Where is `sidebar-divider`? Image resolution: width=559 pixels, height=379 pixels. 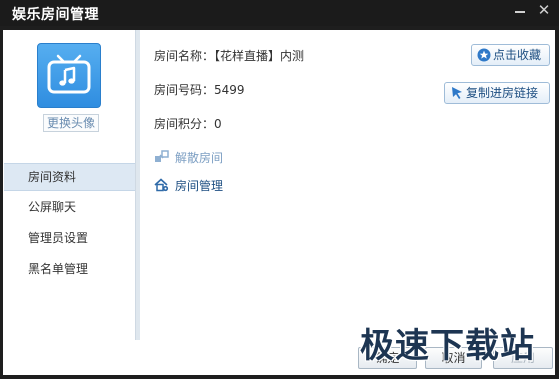 sidebar-divider is located at coordinates (137, 185).